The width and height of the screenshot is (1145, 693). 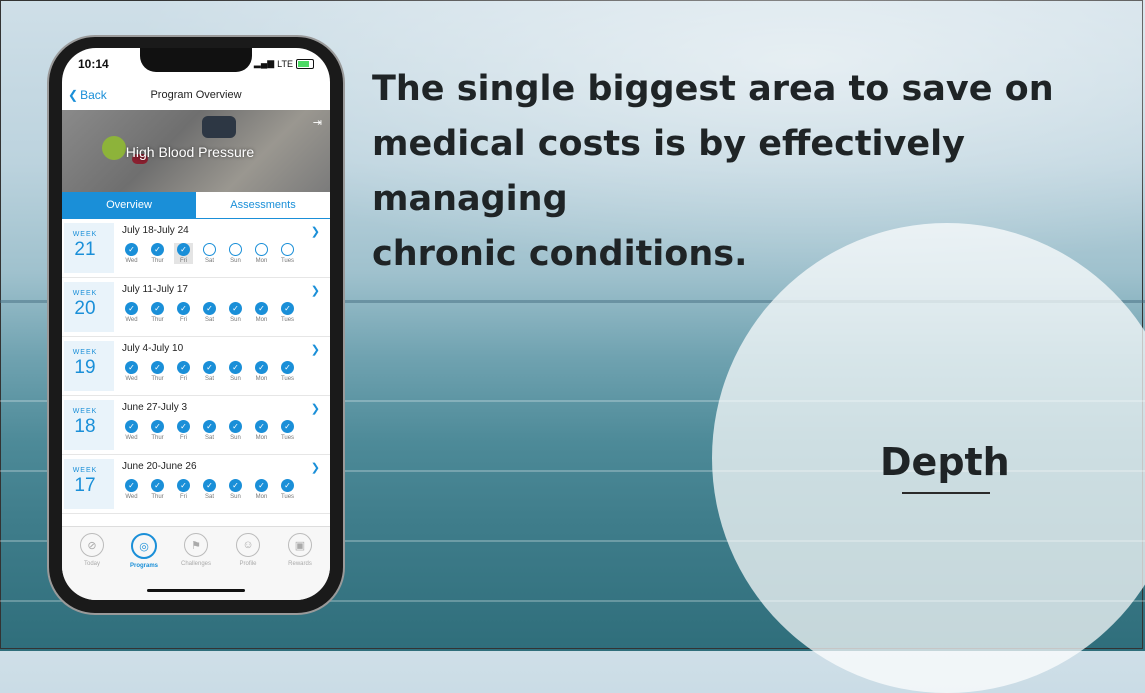 I want to click on bottom-nav-programs: ◎ Programs, so click(x=144, y=551).